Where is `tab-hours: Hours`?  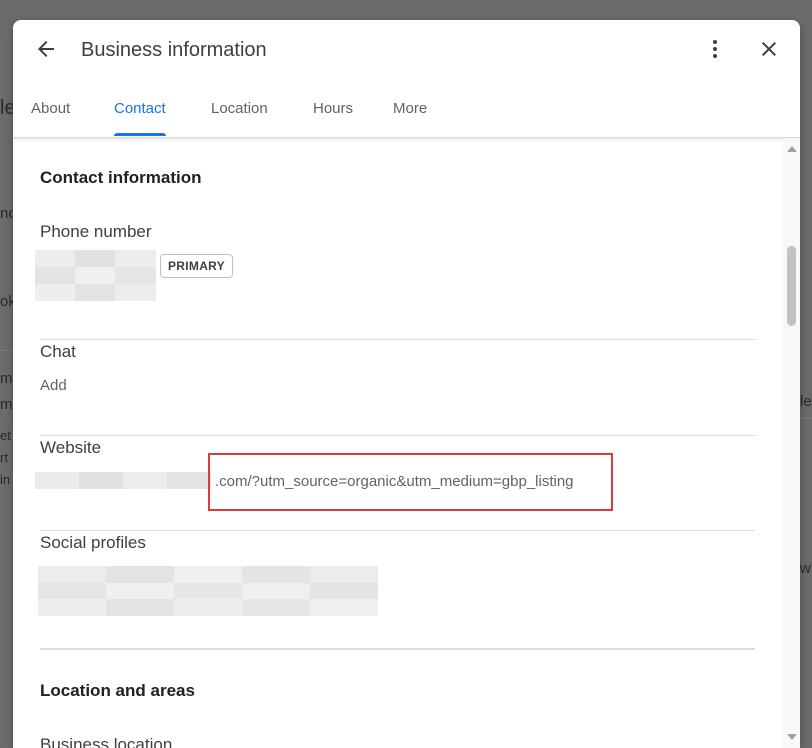
tab-hours: Hours is located at coordinates (333, 110).